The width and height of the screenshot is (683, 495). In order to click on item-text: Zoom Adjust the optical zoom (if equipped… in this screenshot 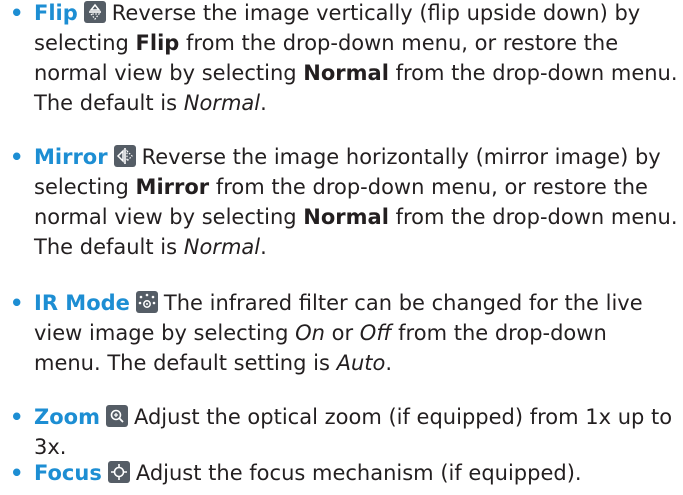, I will do `click(353, 432)`.